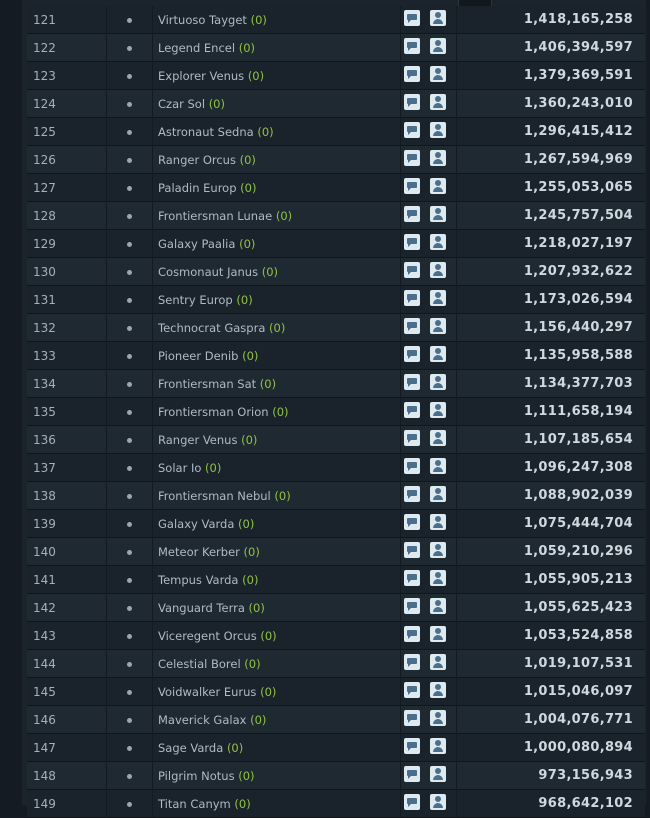 The image size is (650, 818). What do you see at coordinates (202, 20) in the screenshot?
I see `player-name-label: Virtuoso Tayget` at bounding box center [202, 20].